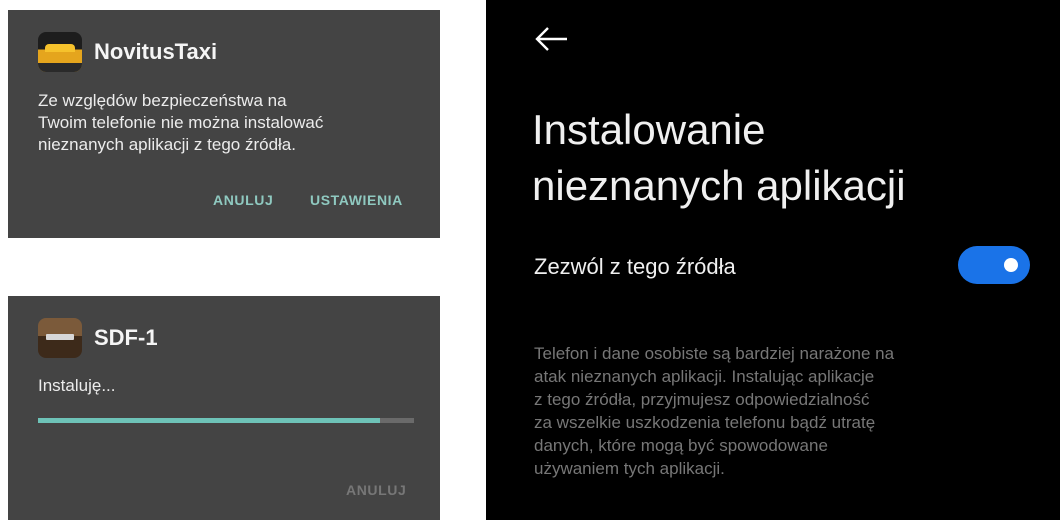 The height and width of the screenshot is (520, 1060). Describe the element at coordinates (243, 200) in the screenshot. I see `cancel-button: ANULUJ` at that location.